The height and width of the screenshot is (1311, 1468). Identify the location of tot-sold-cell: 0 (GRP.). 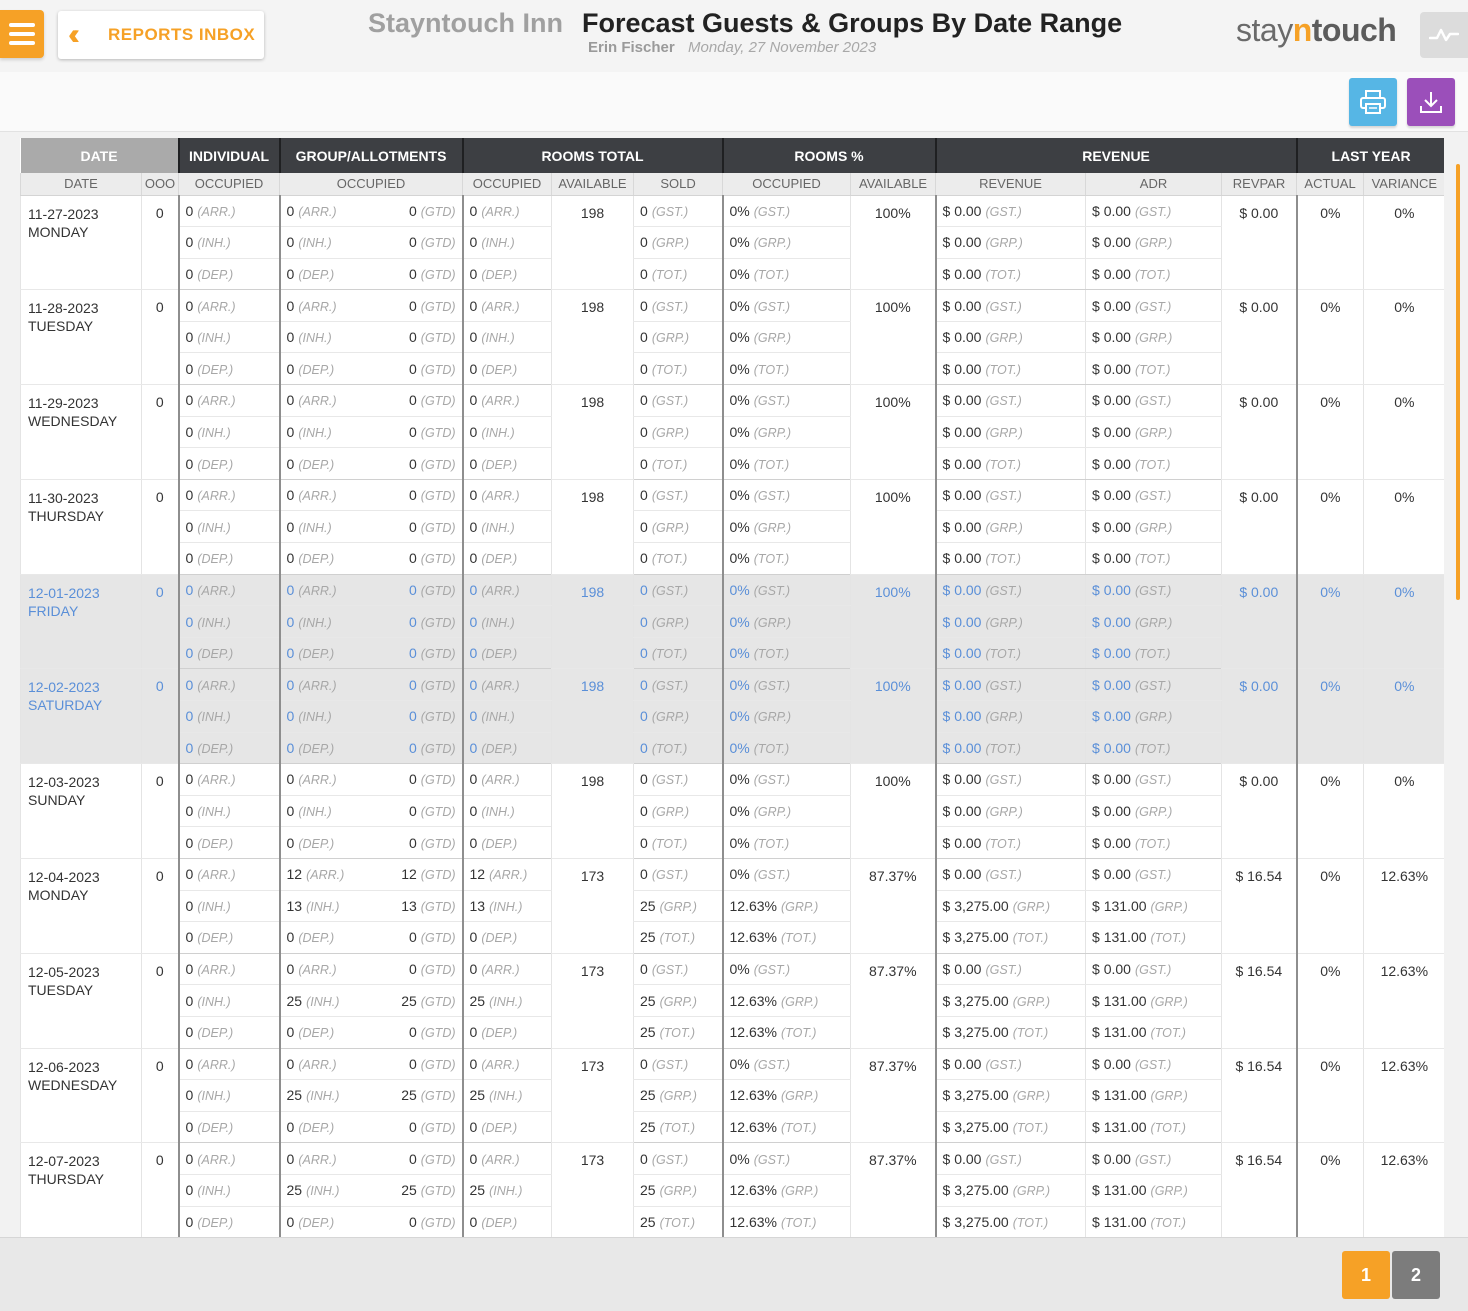
(678, 337).